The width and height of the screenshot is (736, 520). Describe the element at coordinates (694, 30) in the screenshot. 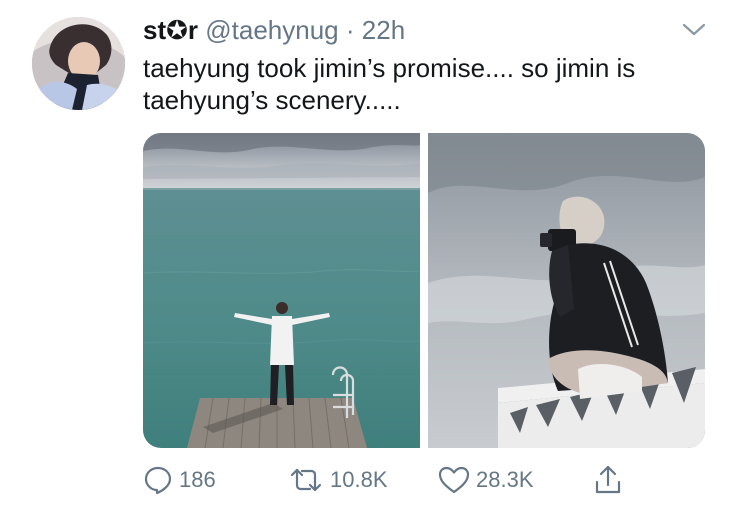

I see `chevron-down-icon` at that location.